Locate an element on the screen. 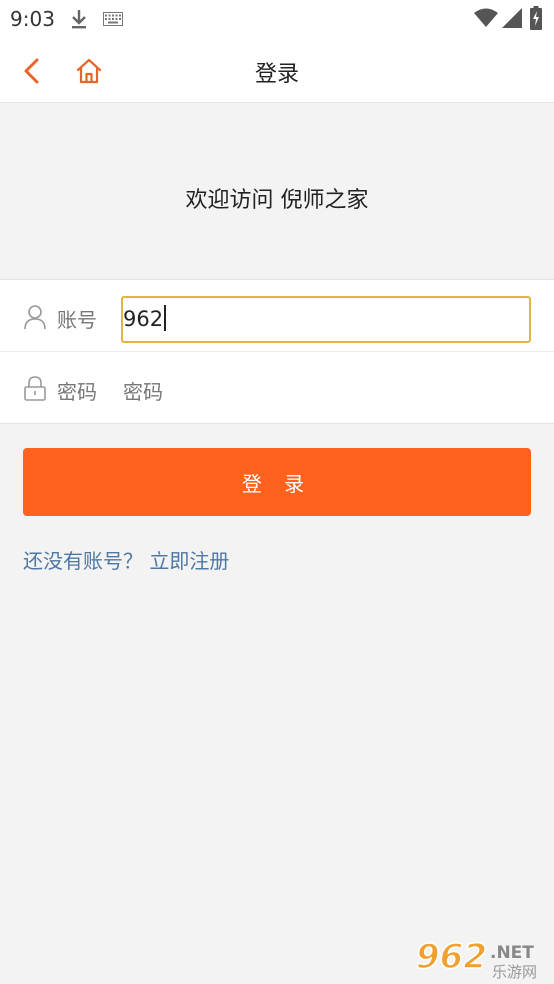 Image resolution: width=554 pixels, height=984 pixels. account-row: 账号 962 is located at coordinates (277, 316).